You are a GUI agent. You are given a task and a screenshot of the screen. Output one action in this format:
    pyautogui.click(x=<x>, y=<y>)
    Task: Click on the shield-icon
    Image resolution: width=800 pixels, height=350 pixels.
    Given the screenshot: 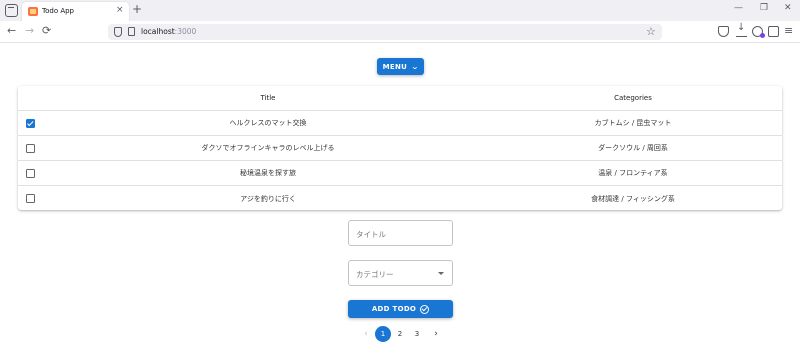 What is the action you would take?
    pyautogui.click(x=118, y=32)
    